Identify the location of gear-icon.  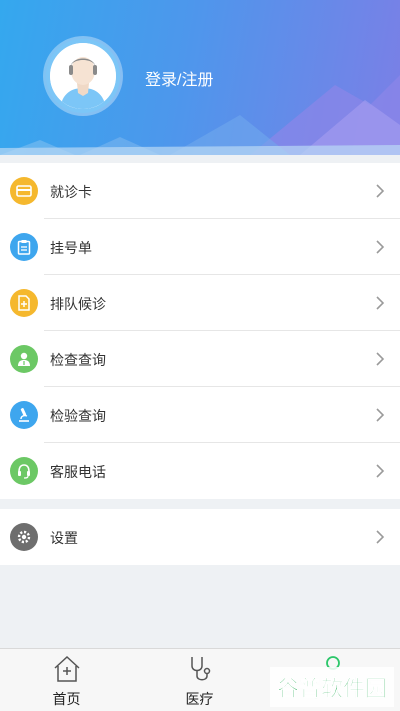
(24, 537).